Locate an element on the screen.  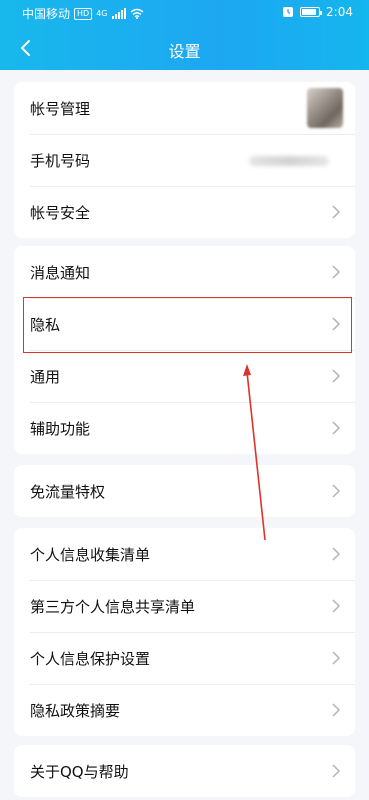
hd-badge: HD is located at coordinates (83, 13).